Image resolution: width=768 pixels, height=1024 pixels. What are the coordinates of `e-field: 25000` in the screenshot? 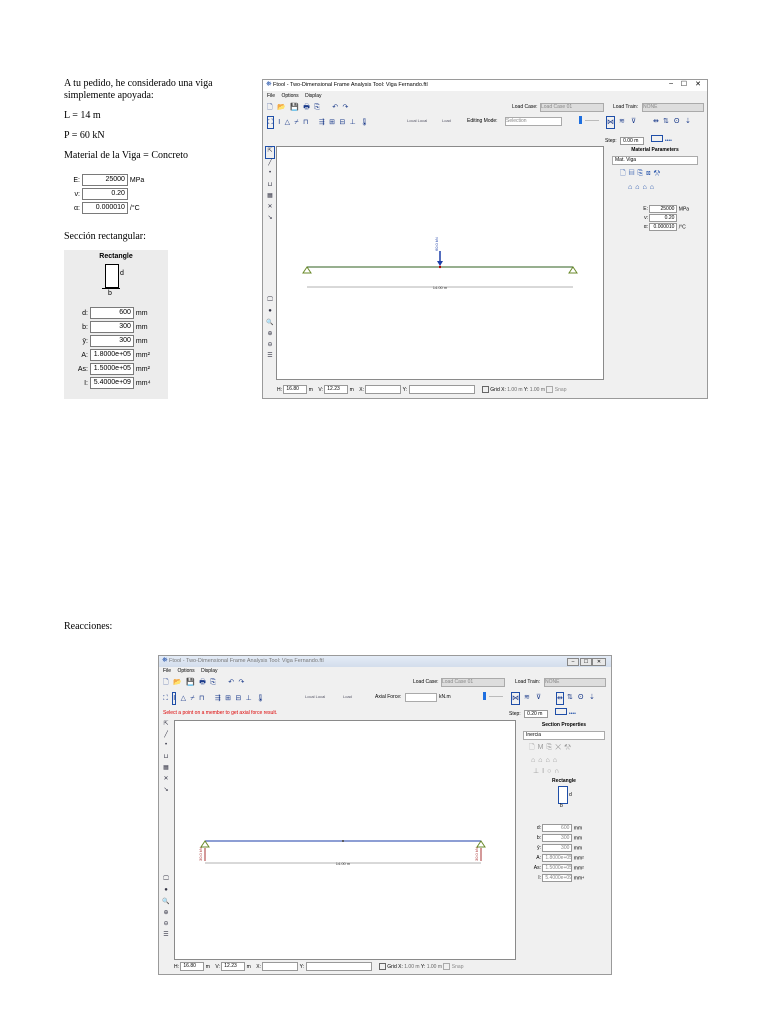 It's located at (104, 180).